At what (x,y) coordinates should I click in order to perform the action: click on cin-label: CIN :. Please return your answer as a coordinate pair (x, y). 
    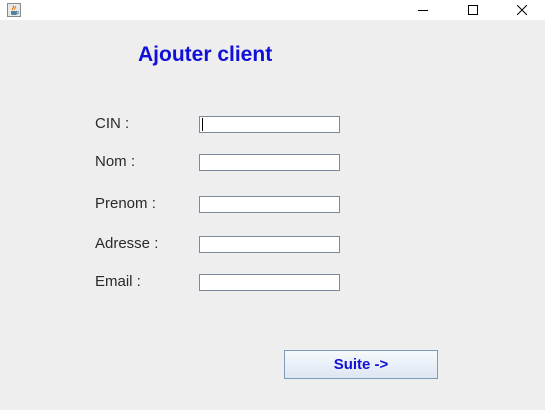
    Looking at the image, I should click on (112, 123).